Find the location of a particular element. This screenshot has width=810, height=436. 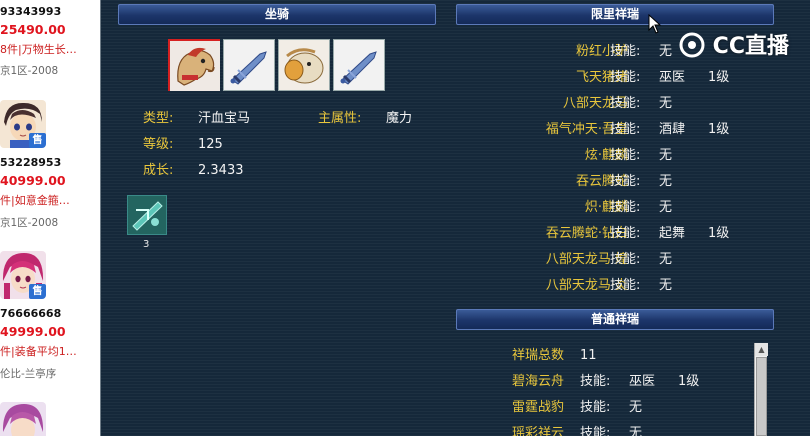

type-label: 类型: is located at coordinates (158, 118).